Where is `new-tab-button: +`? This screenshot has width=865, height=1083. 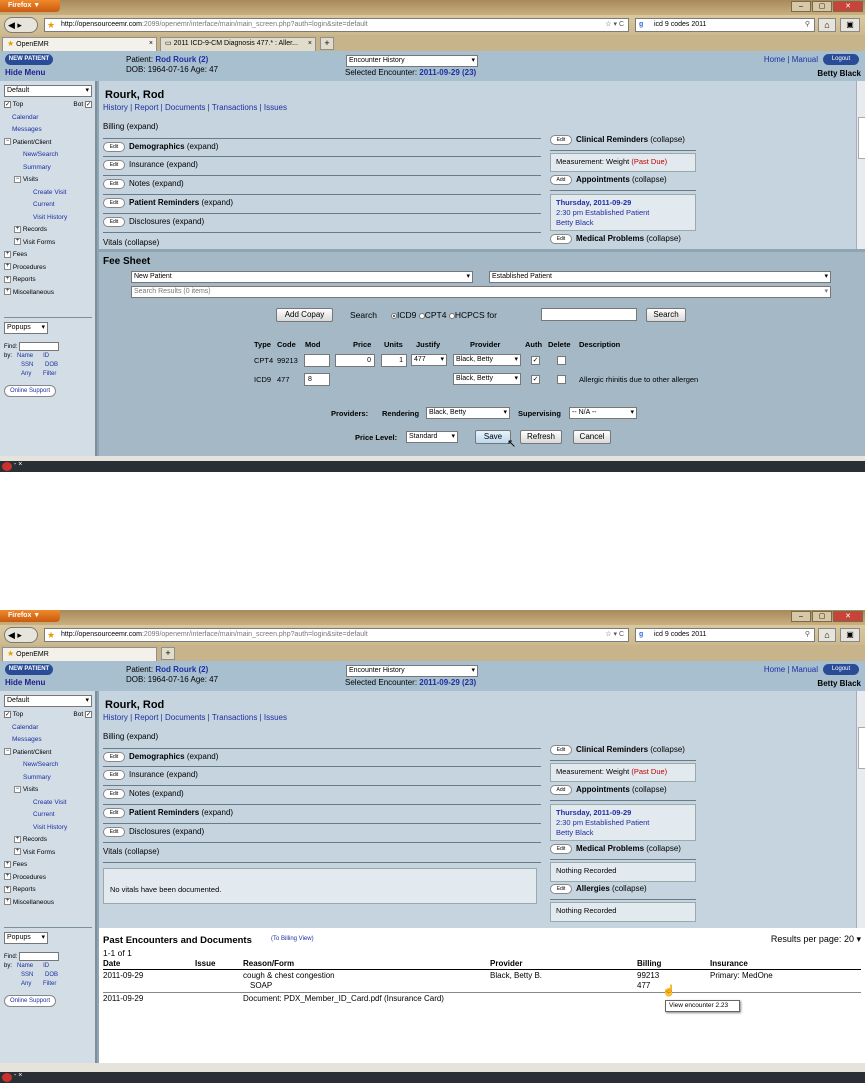
new-tab-button: + is located at coordinates (168, 653).